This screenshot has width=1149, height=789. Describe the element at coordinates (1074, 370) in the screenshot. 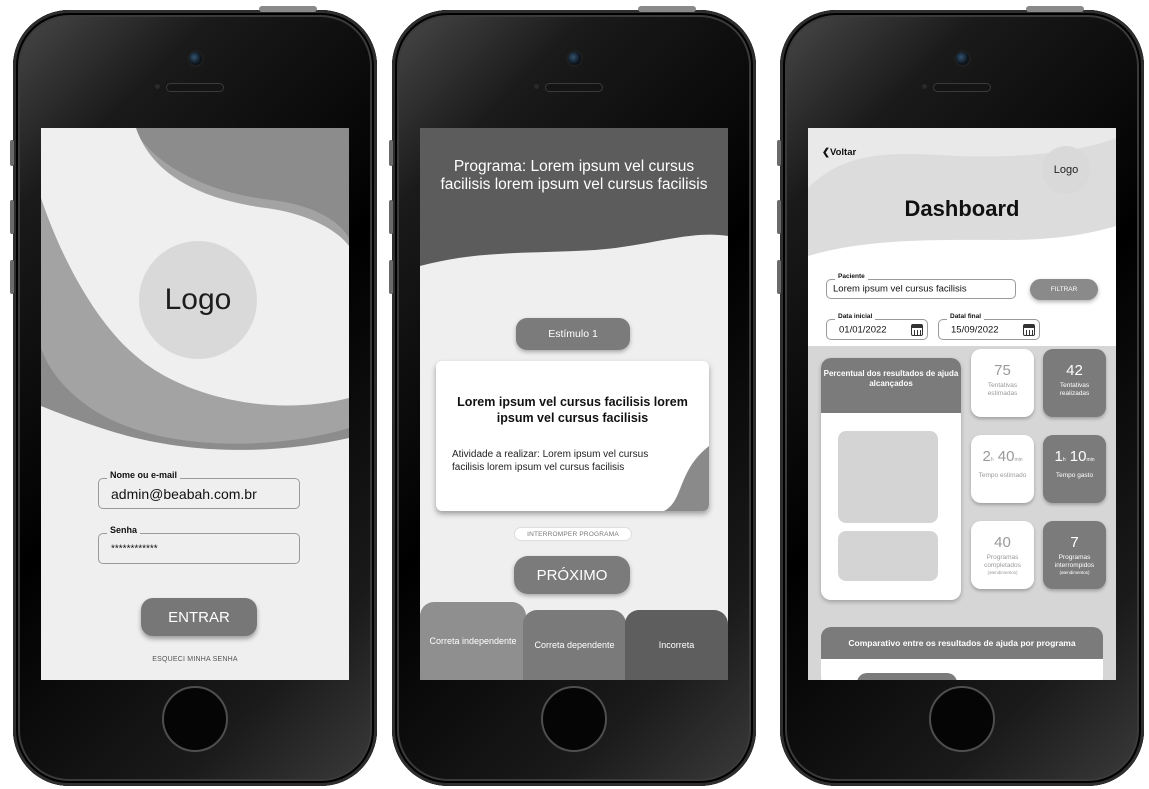

I see `stat-value: 42` at that location.